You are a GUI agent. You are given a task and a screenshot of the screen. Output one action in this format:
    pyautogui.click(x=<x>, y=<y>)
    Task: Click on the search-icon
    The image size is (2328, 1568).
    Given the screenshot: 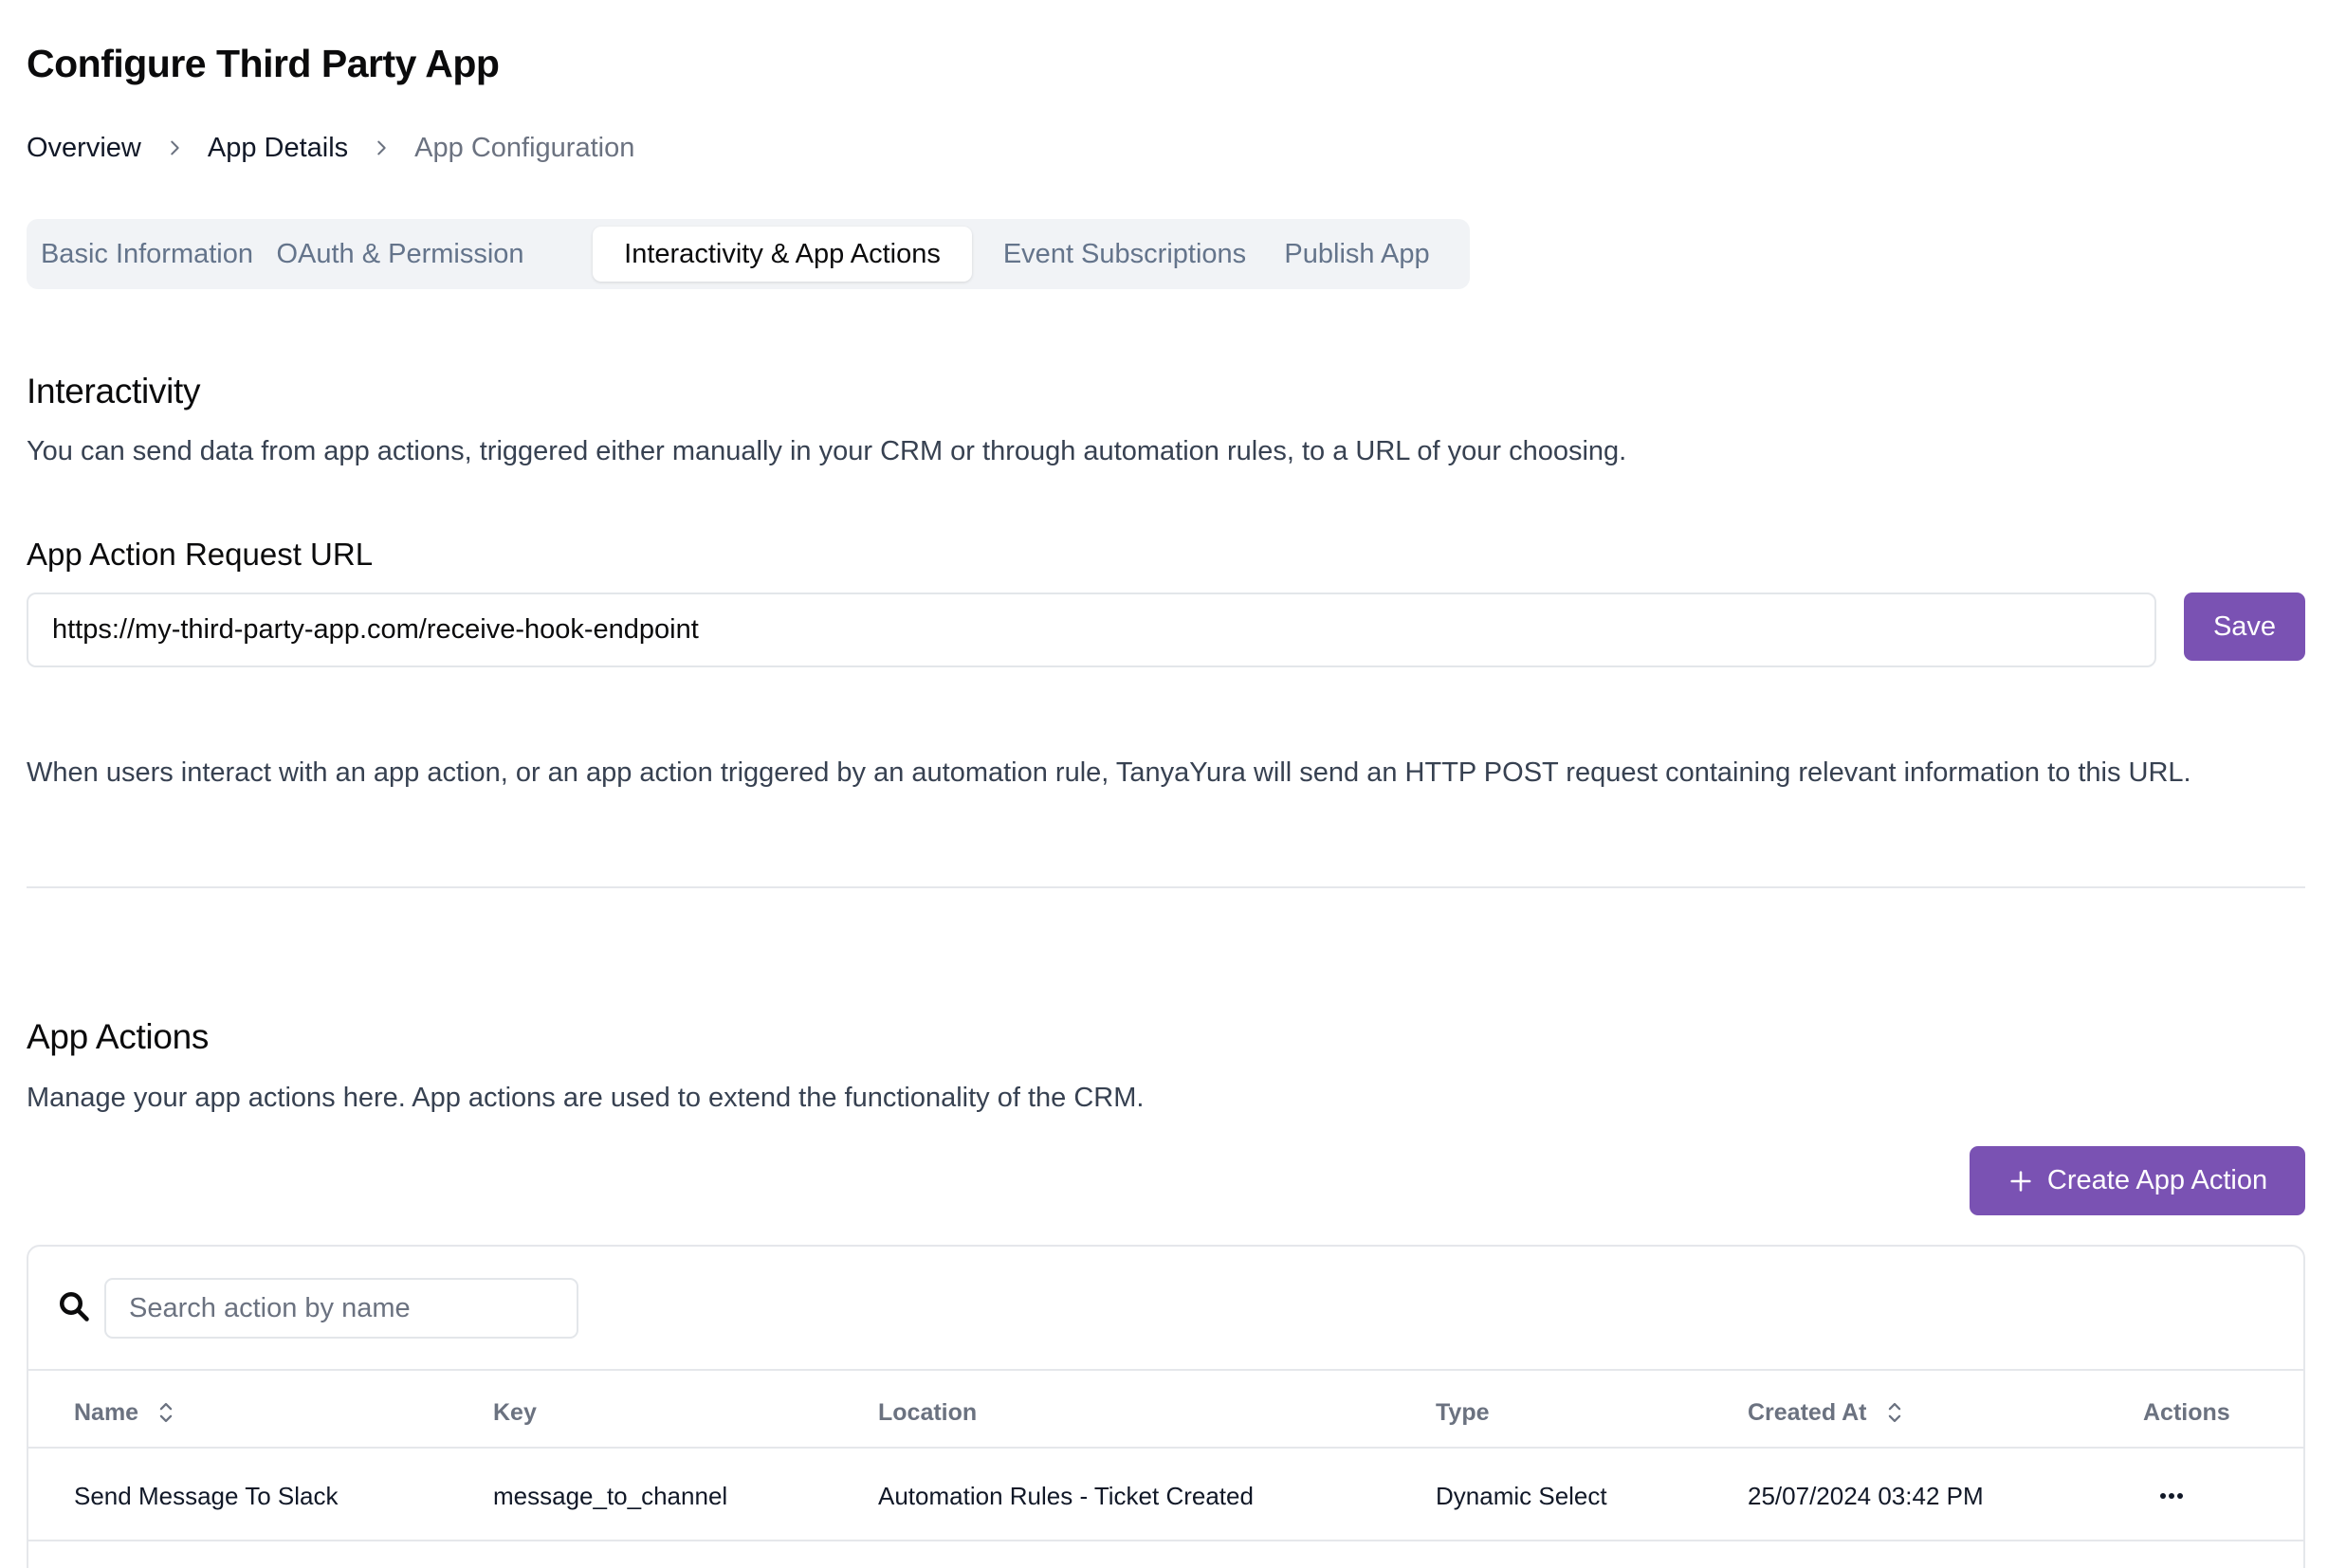 What is the action you would take?
    pyautogui.click(x=74, y=1307)
    